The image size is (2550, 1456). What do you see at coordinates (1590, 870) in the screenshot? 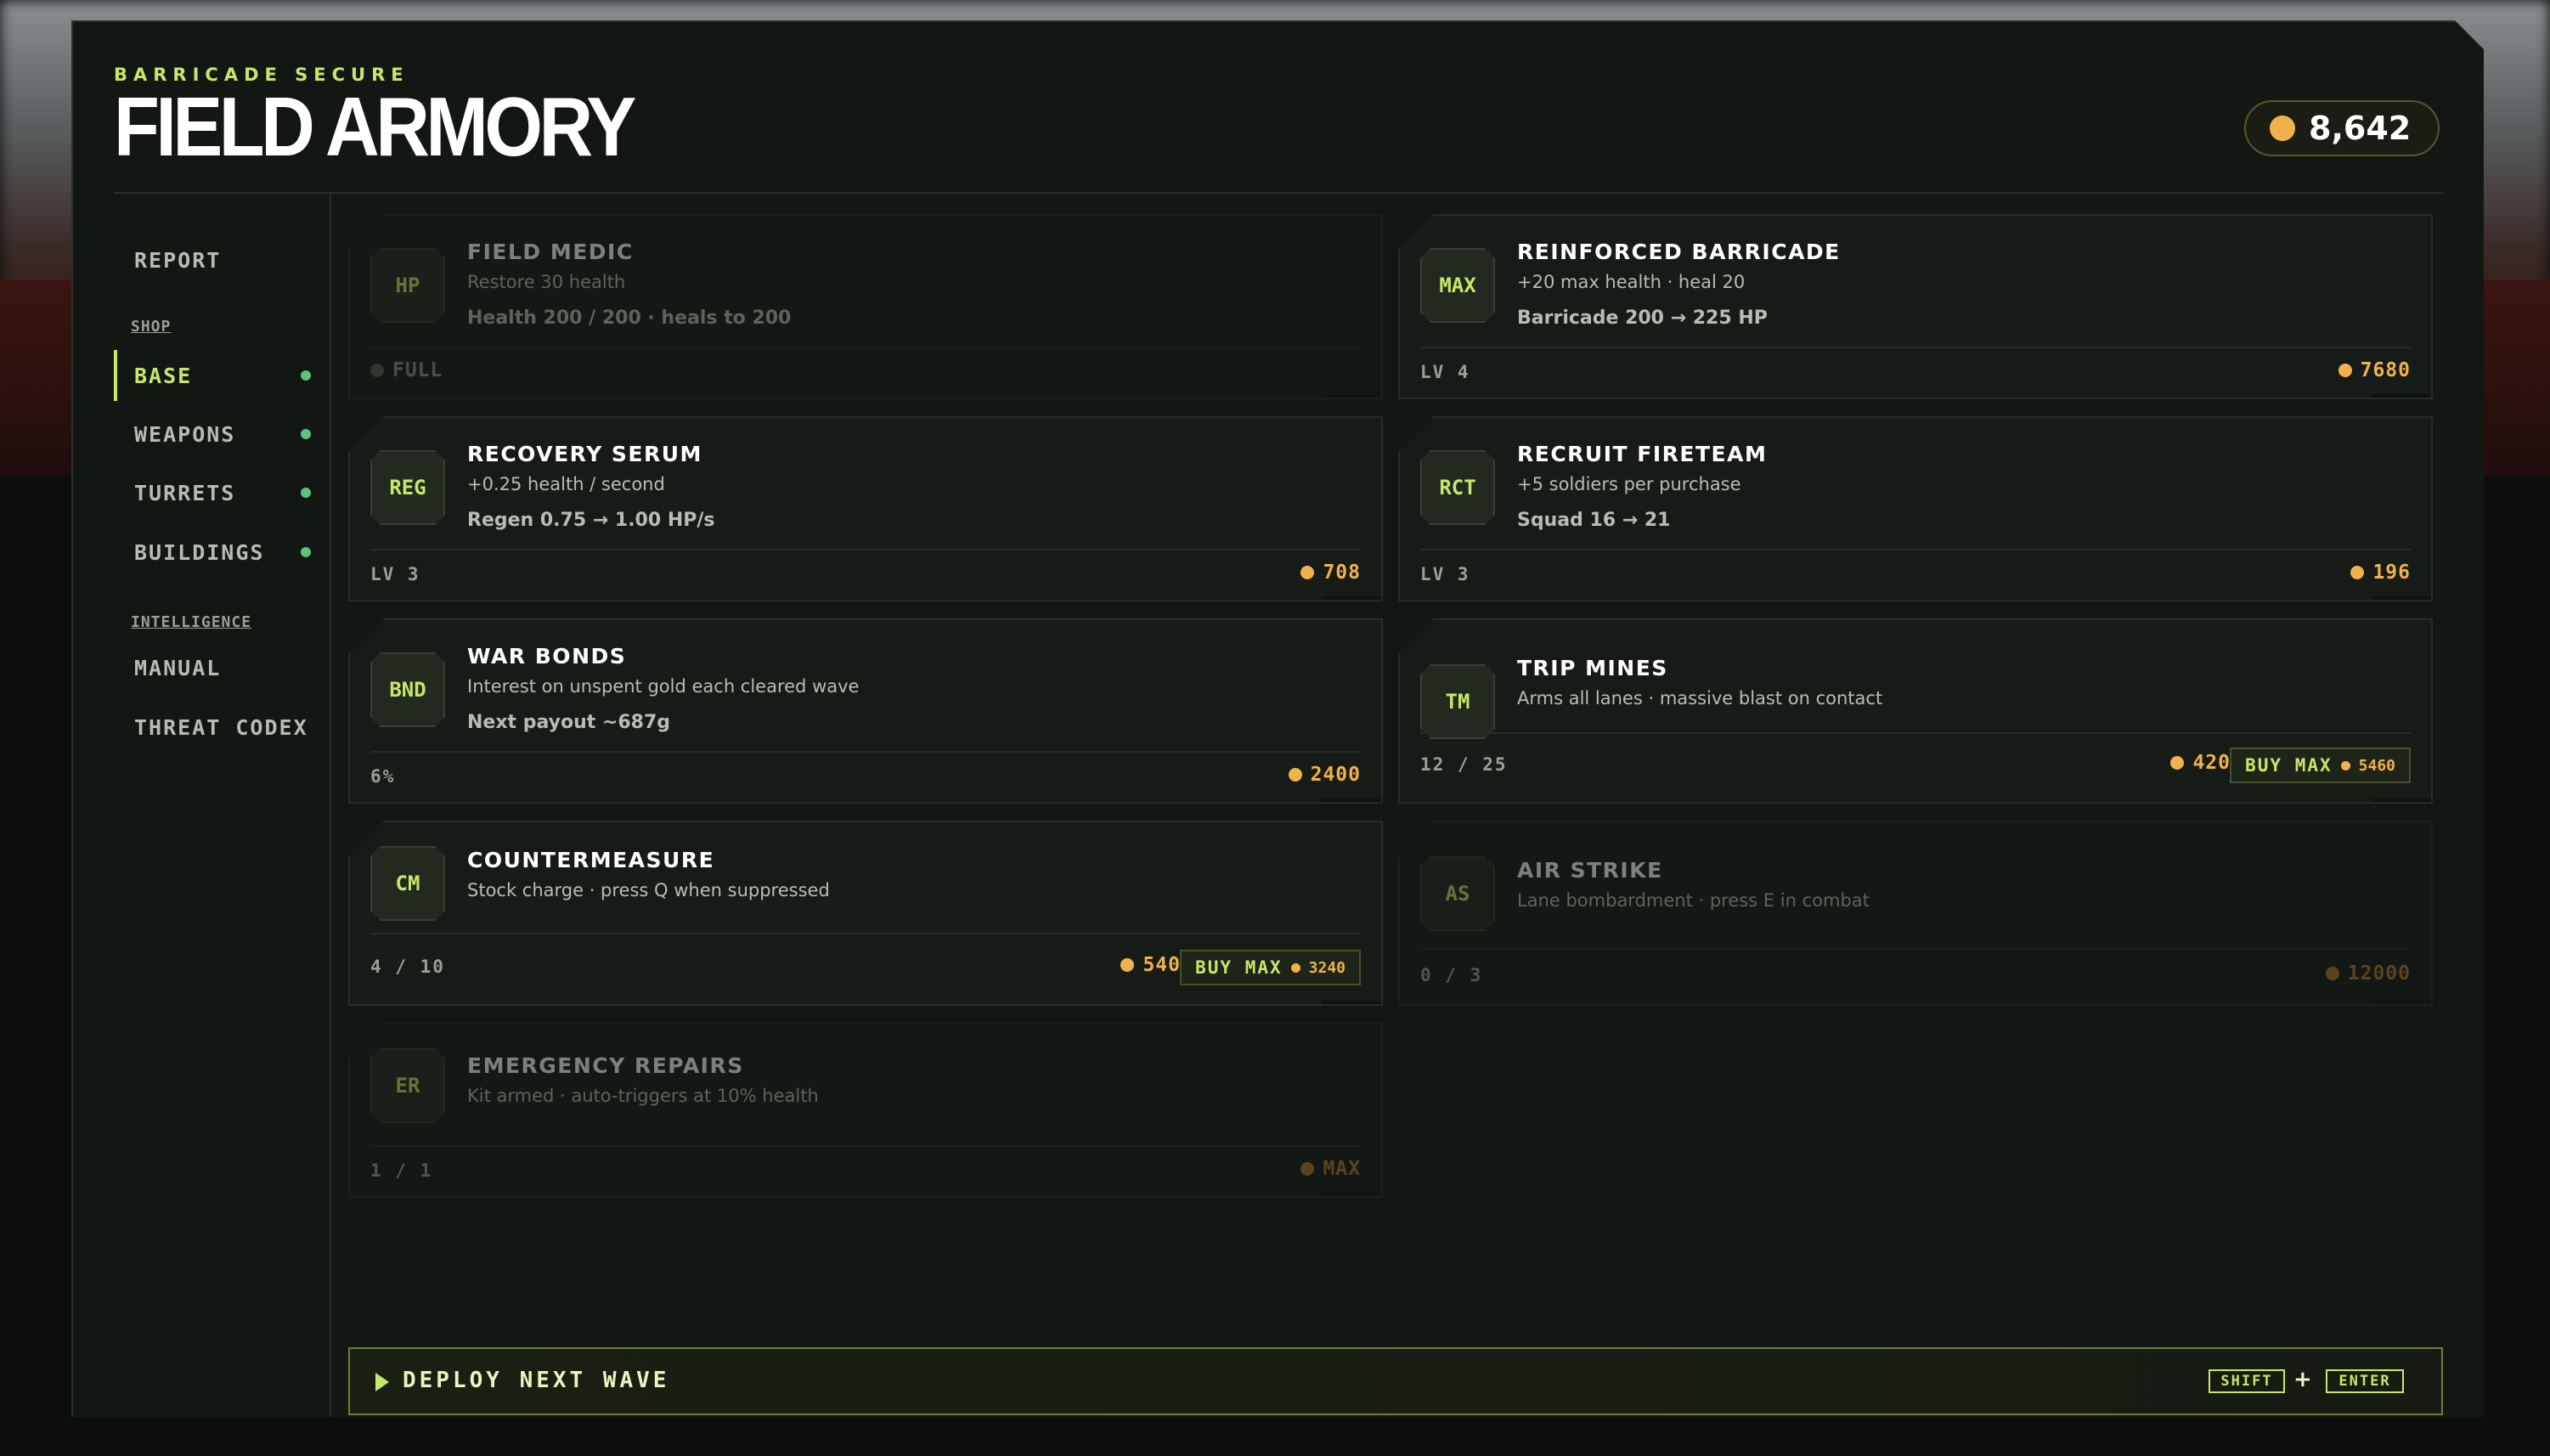
I see `upgrade-name: AIR STRIKE` at bounding box center [1590, 870].